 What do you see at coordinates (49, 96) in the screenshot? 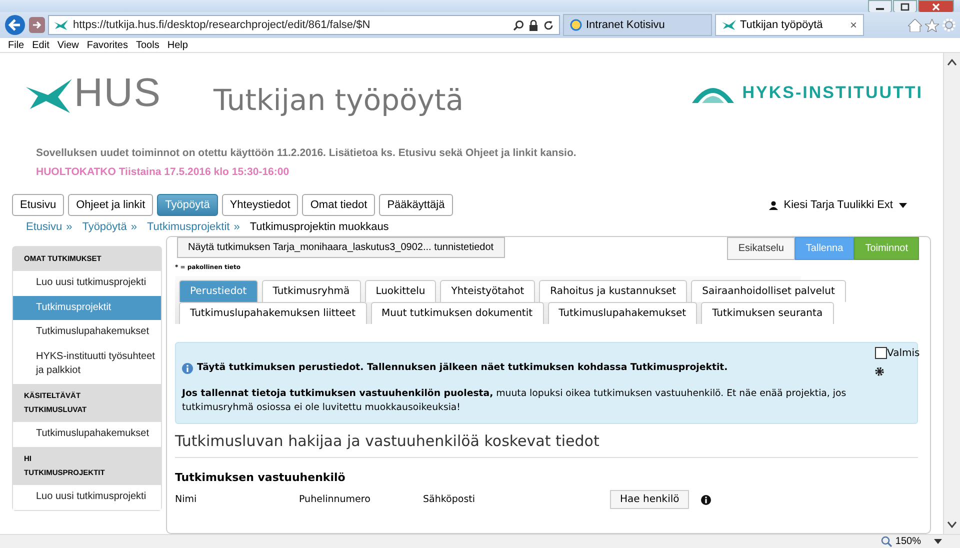
I see `bird-logo-icon` at bounding box center [49, 96].